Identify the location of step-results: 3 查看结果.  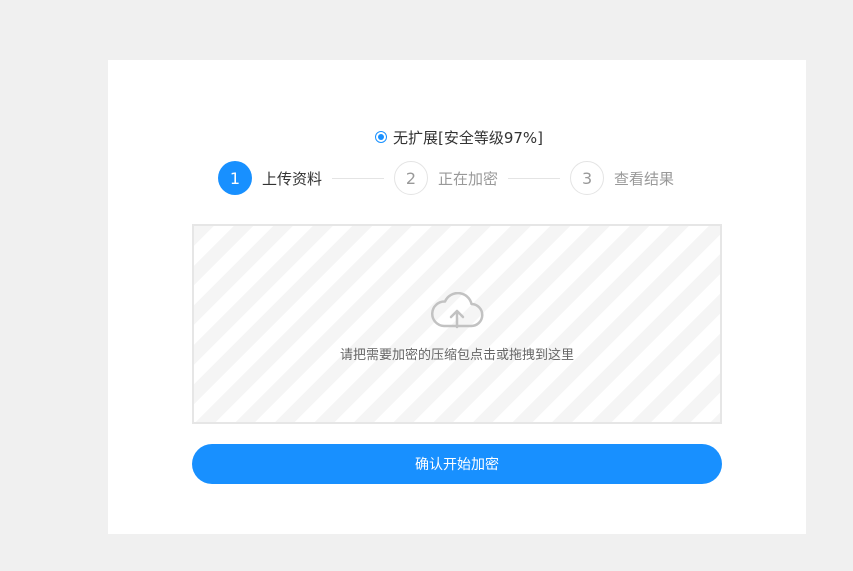
(622, 178).